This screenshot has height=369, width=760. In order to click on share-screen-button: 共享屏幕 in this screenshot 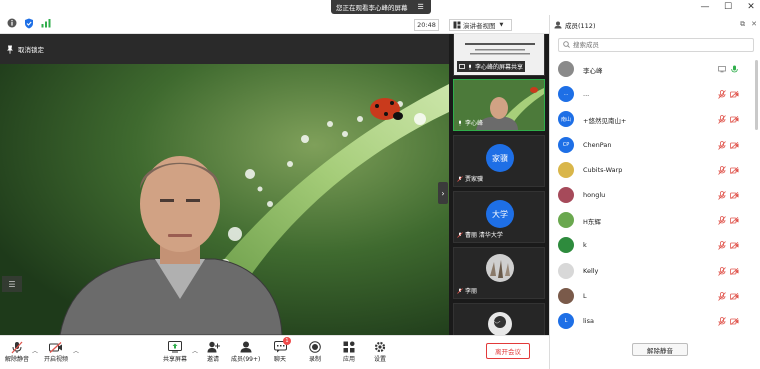, I will do `click(175, 351)`.